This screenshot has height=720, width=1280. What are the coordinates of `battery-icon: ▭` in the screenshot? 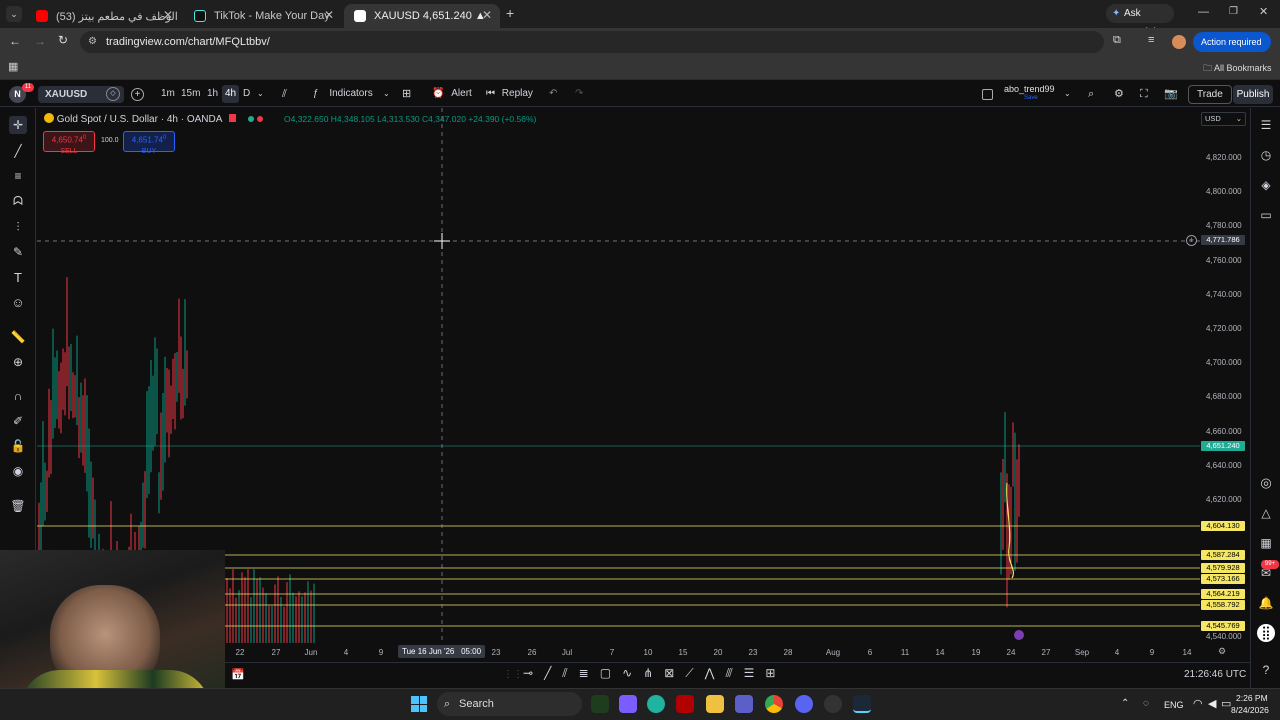 It's located at (1226, 703).